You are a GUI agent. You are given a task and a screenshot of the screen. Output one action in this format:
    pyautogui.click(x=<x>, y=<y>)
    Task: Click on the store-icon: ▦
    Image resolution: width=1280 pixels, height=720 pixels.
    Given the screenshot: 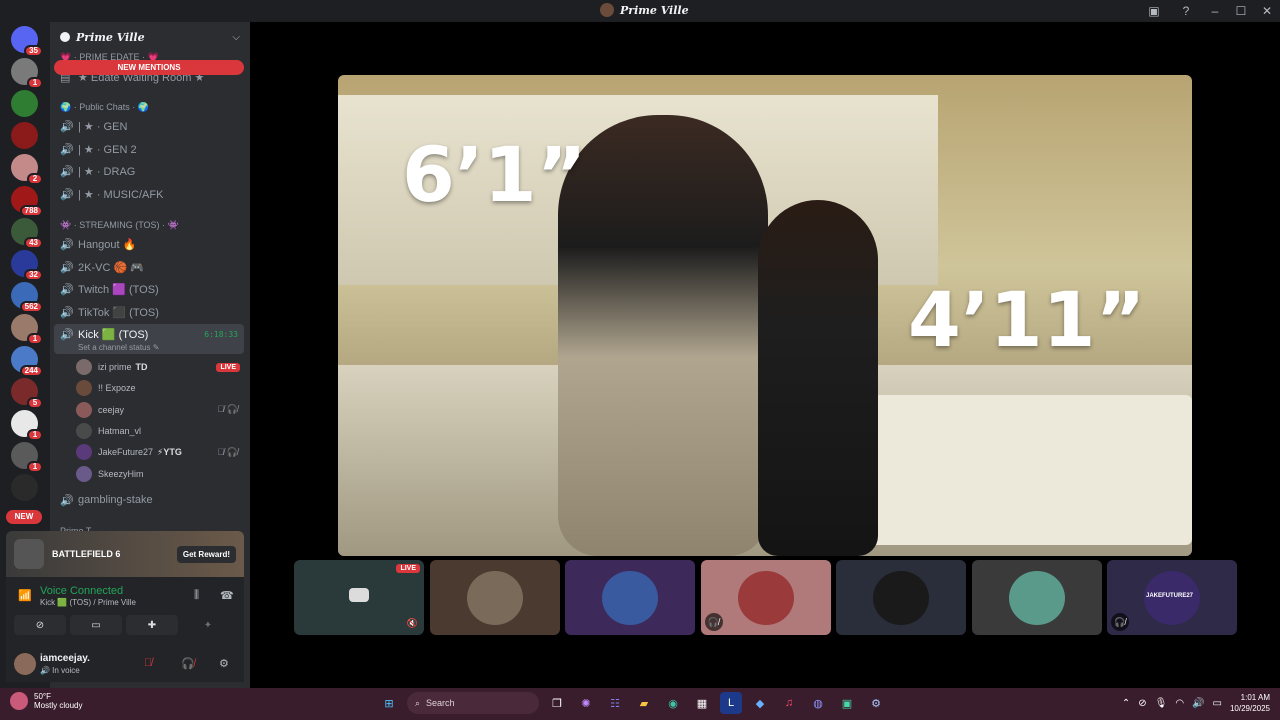 What is the action you would take?
    pyautogui.click(x=702, y=703)
    